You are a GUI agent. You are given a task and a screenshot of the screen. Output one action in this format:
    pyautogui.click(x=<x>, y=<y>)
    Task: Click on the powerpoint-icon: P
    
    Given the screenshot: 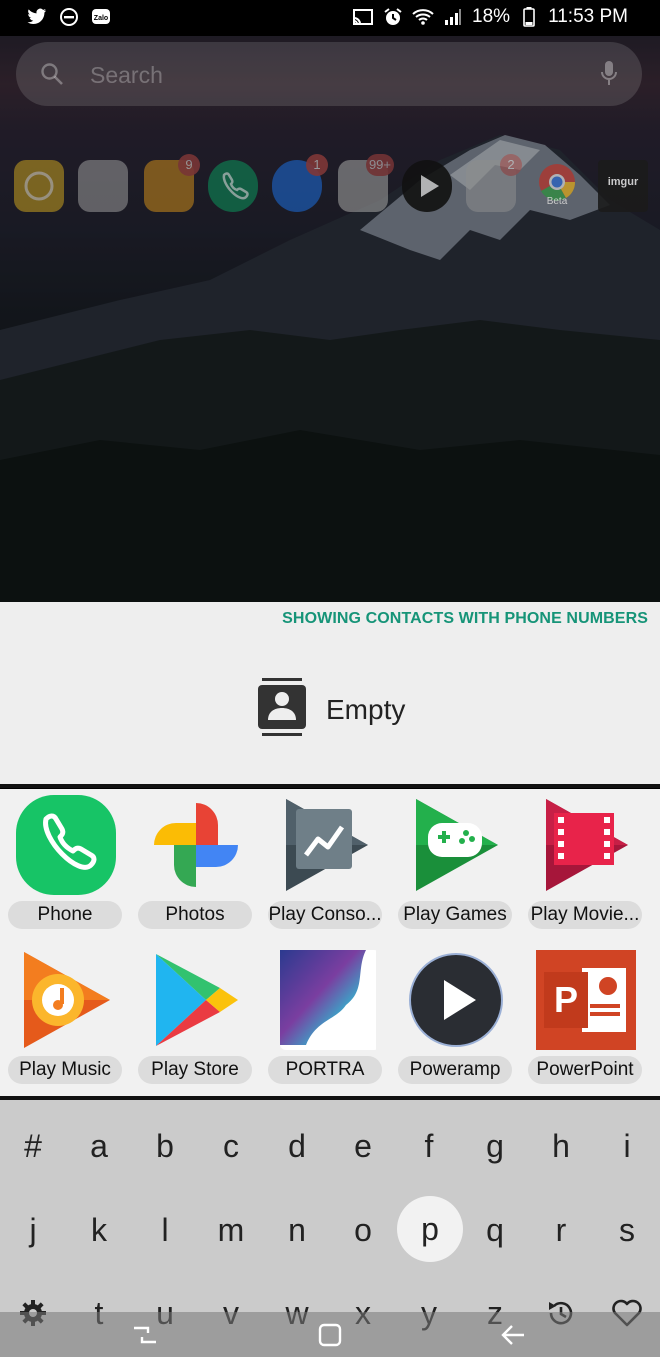 What is the action you would take?
    pyautogui.click(x=586, y=1000)
    